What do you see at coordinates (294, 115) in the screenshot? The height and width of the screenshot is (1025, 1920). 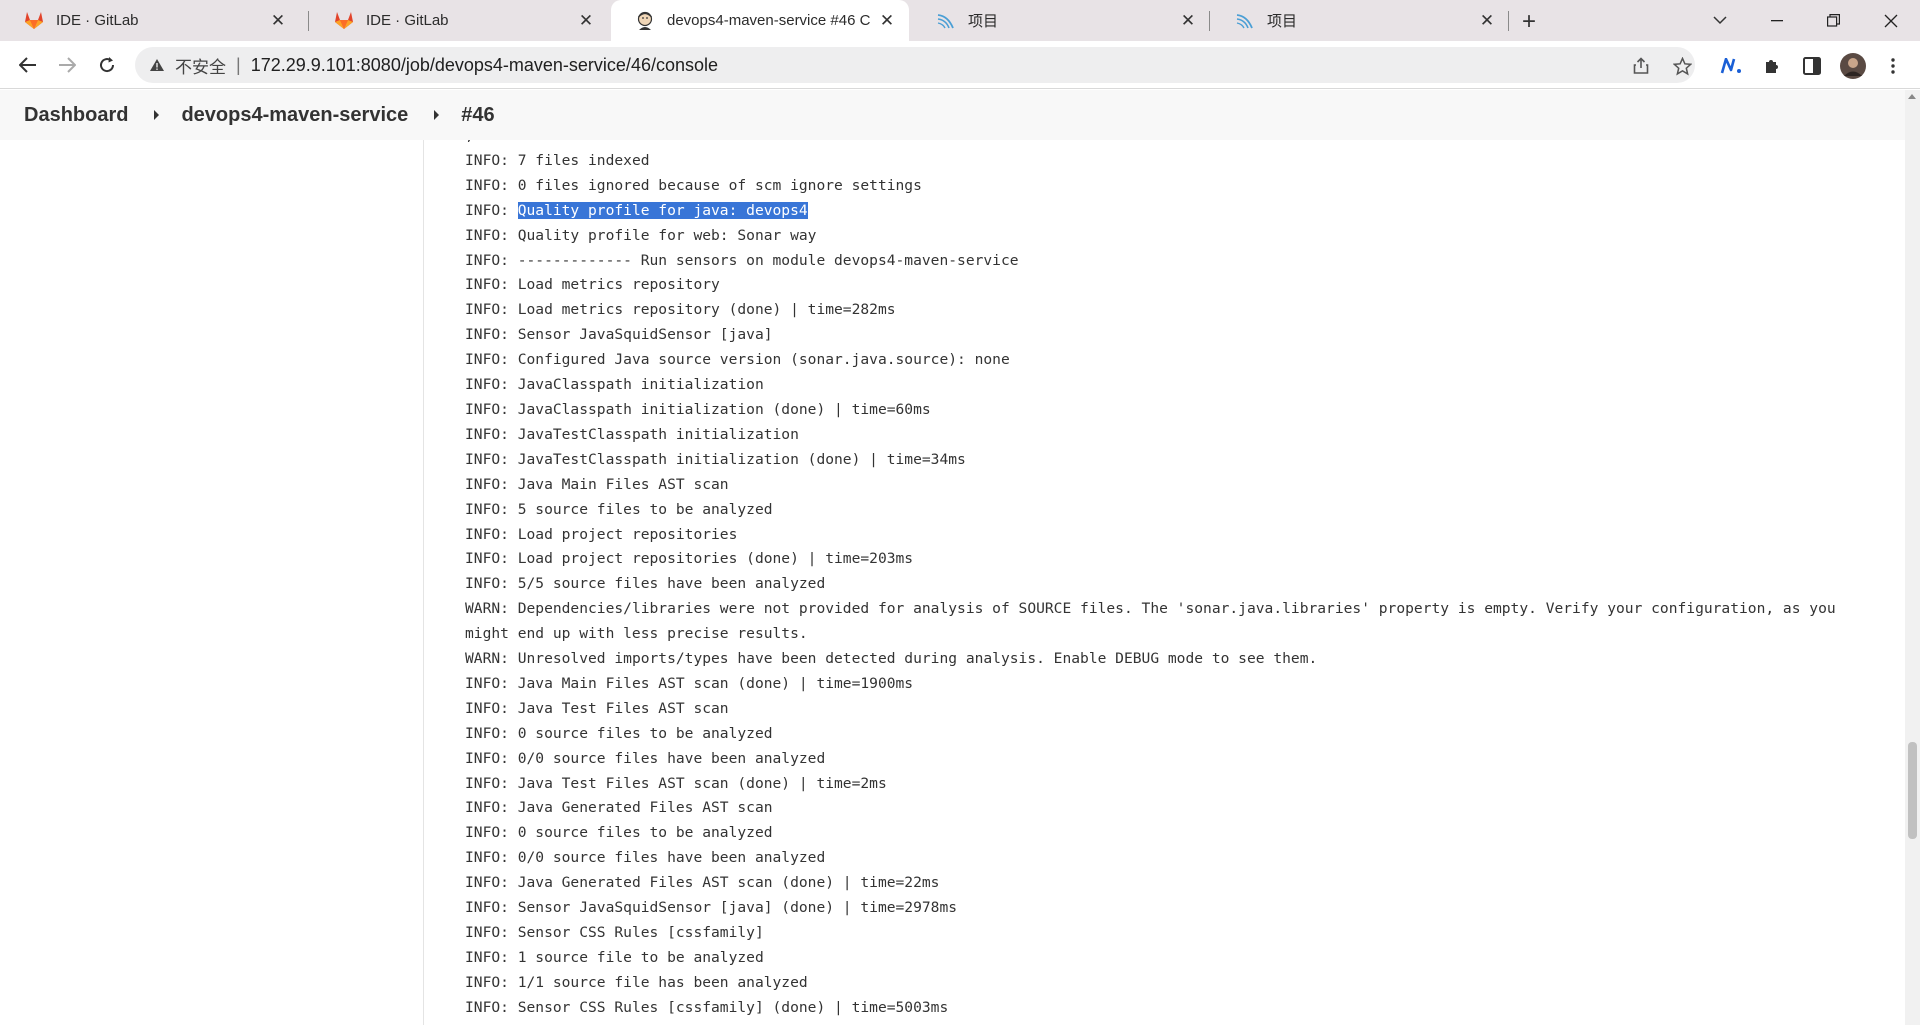 I see `breadcrumb-job: devops4-maven-service` at bounding box center [294, 115].